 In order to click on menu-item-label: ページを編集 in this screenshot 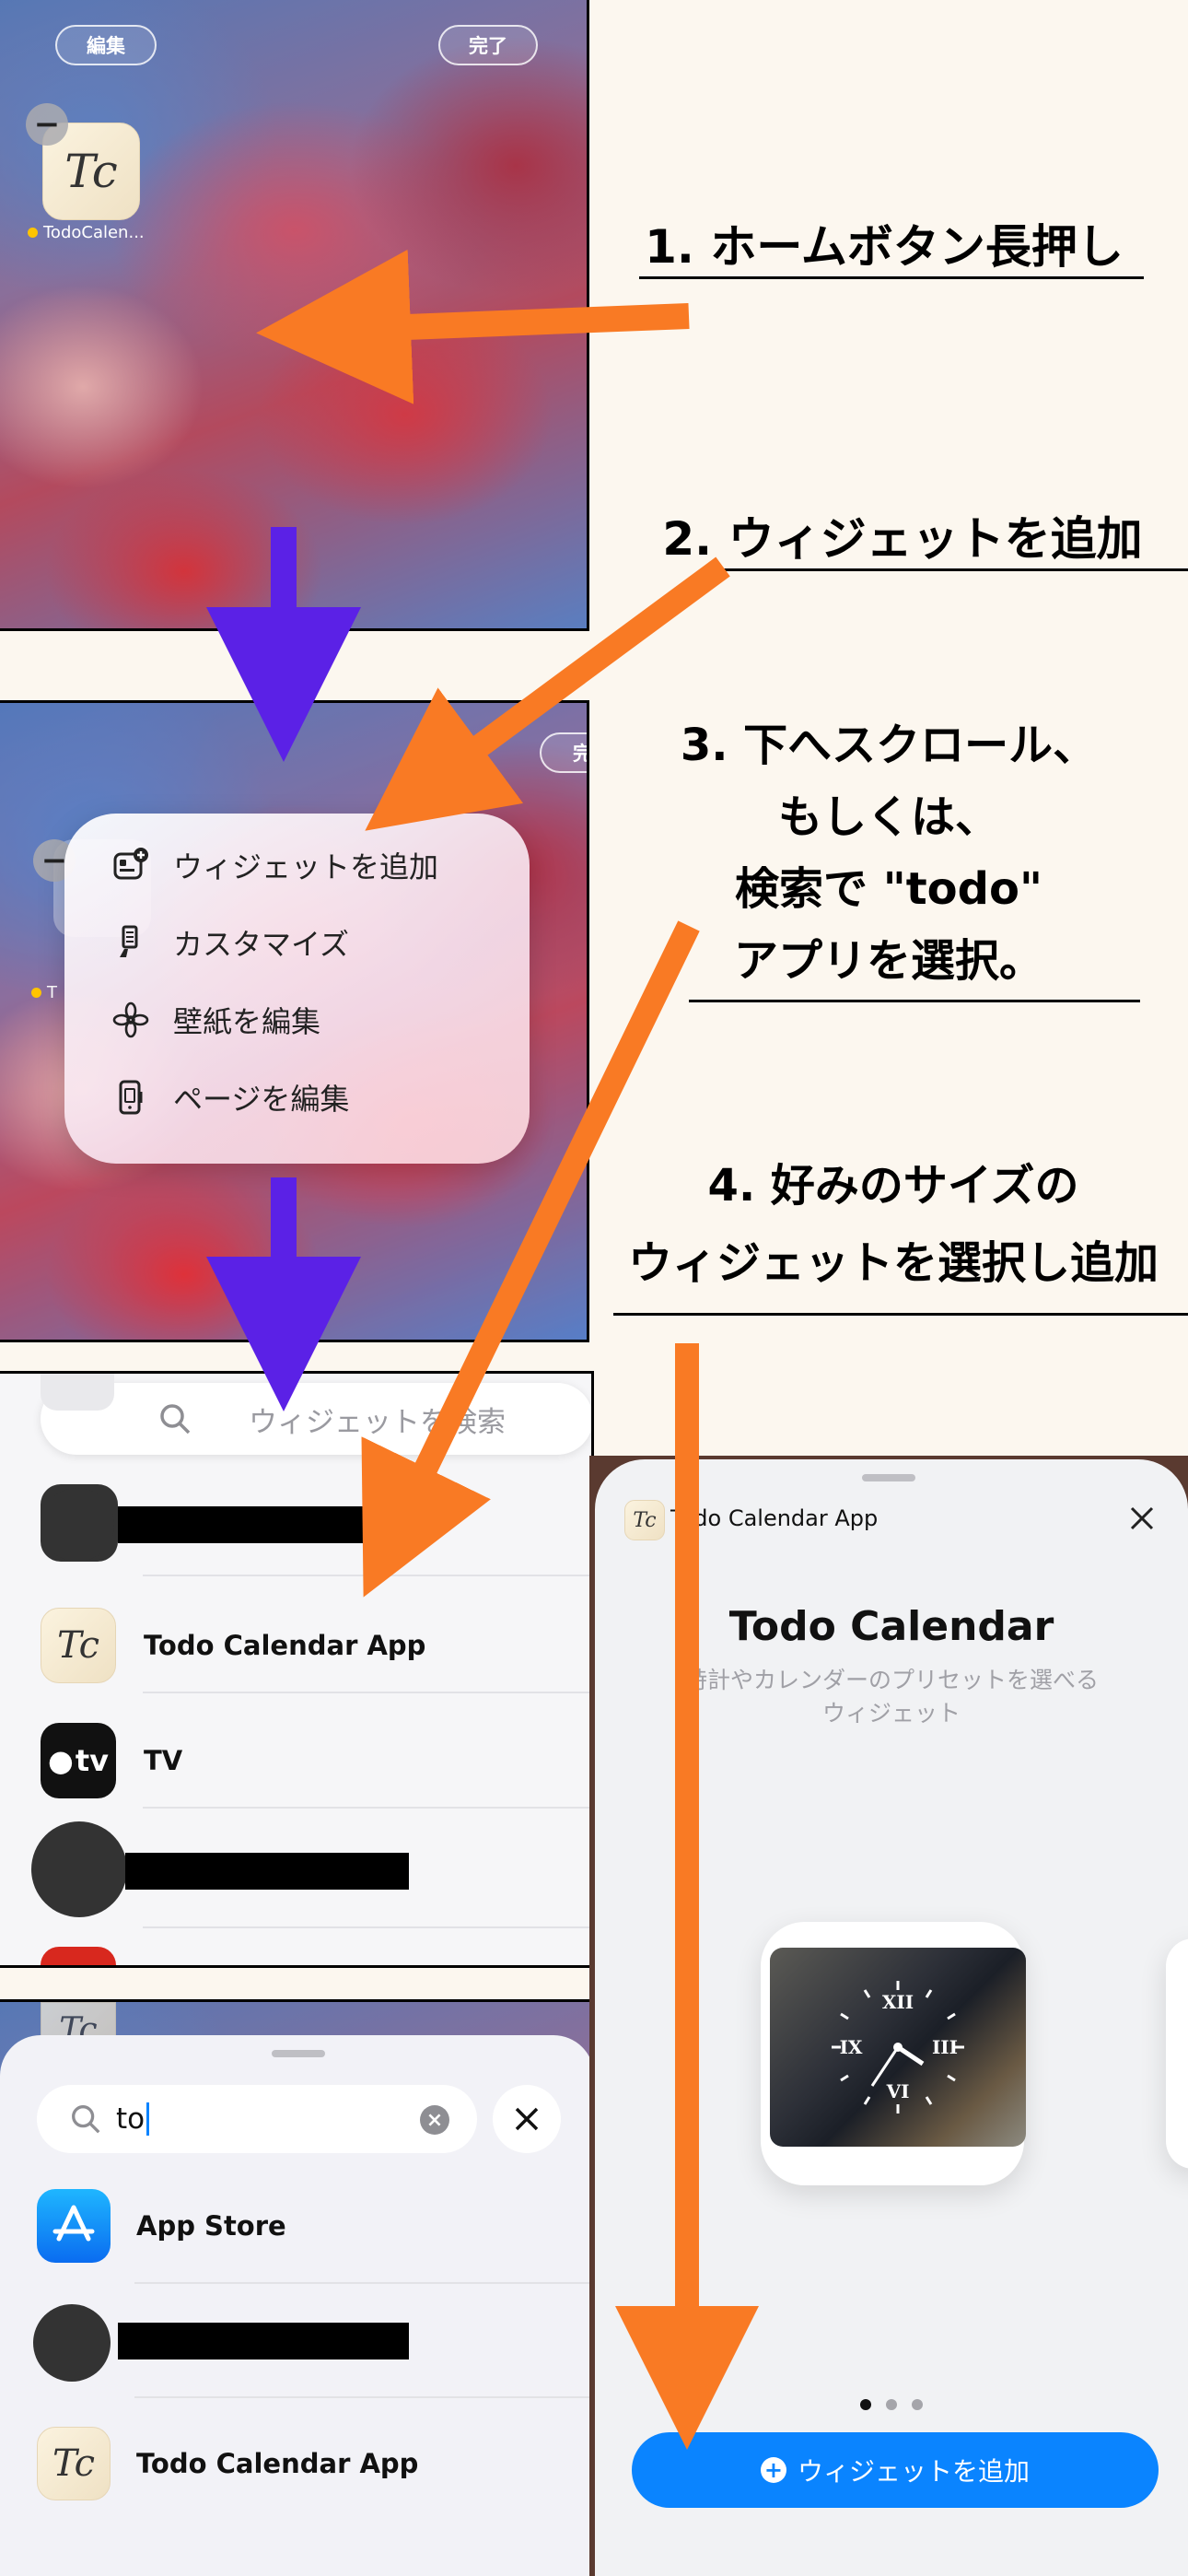, I will do `click(261, 1099)`.